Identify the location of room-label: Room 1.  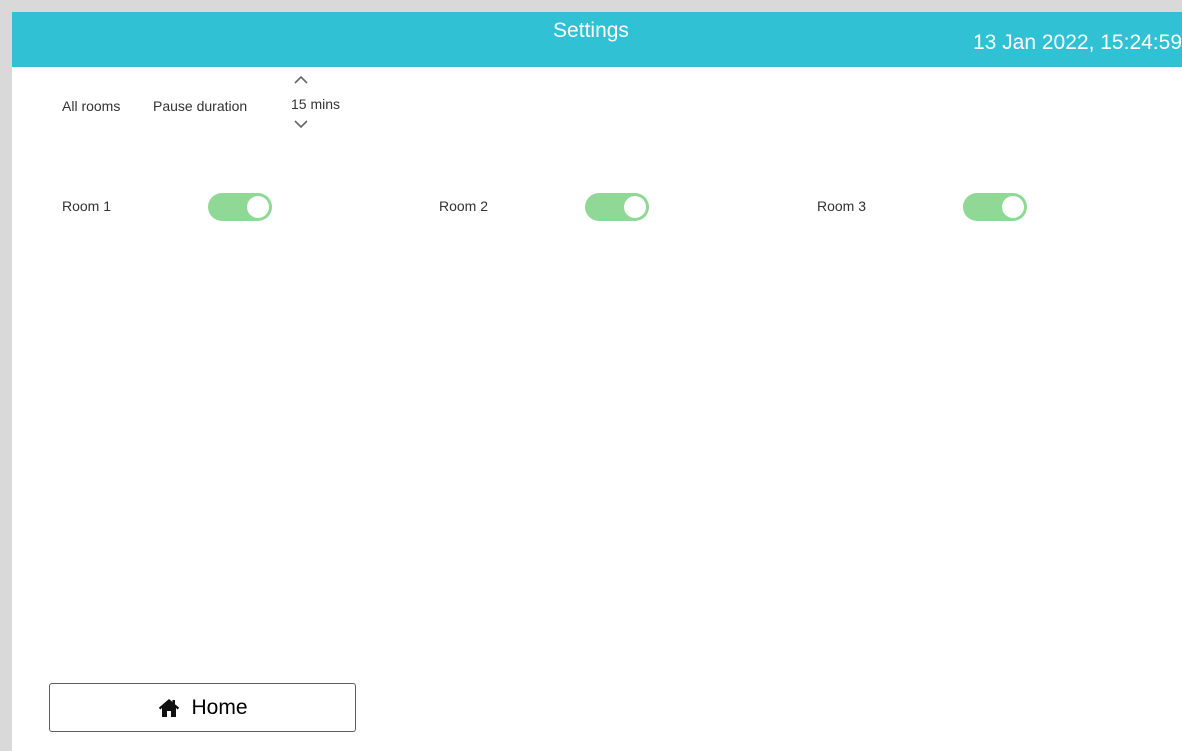
(87, 206).